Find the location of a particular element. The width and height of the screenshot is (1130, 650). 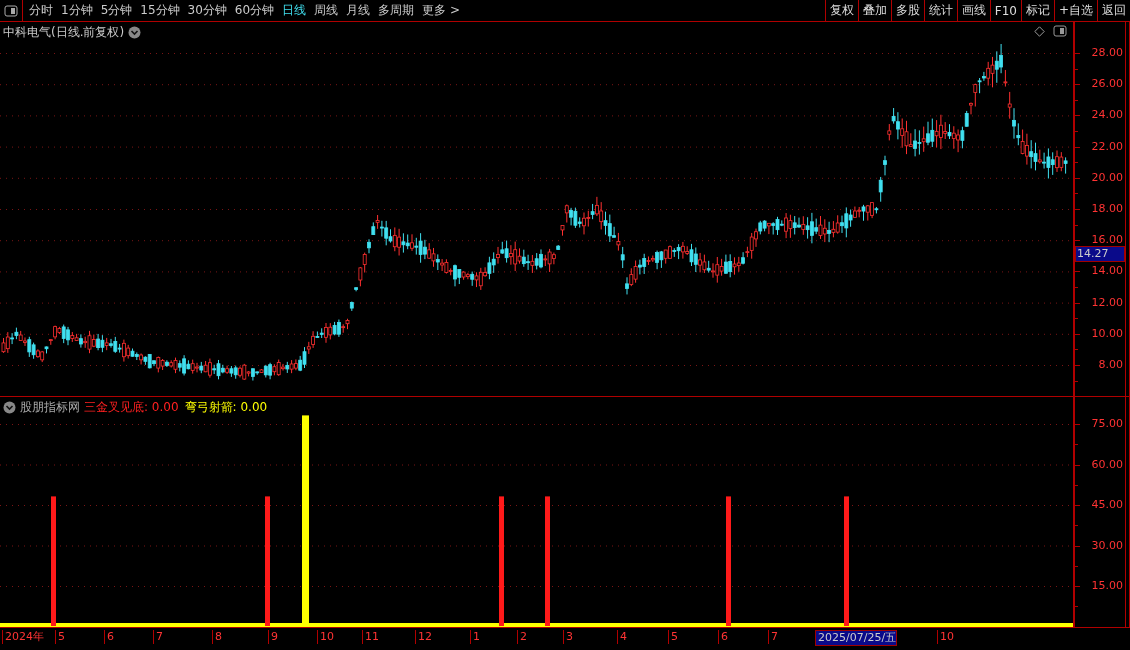

toolbar-button: 标记 is located at coordinates (1037, 10).